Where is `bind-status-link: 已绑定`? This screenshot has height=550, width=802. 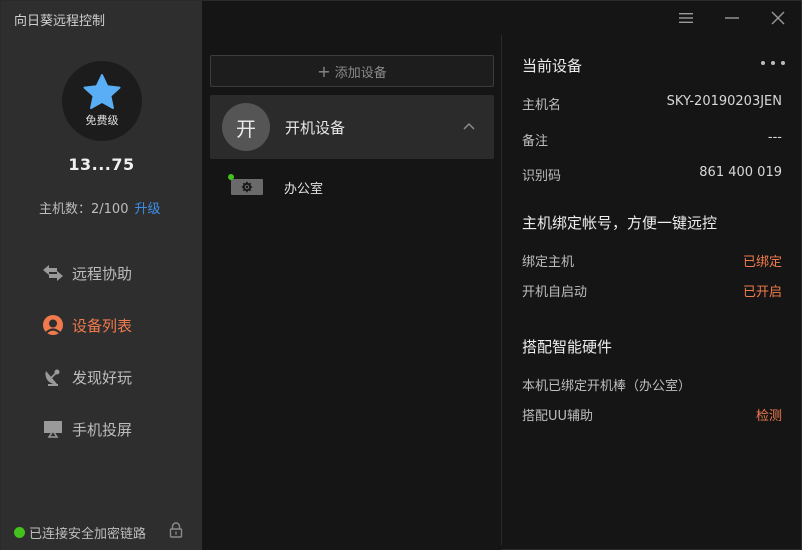 bind-status-link: 已绑定 is located at coordinates (762, 260).